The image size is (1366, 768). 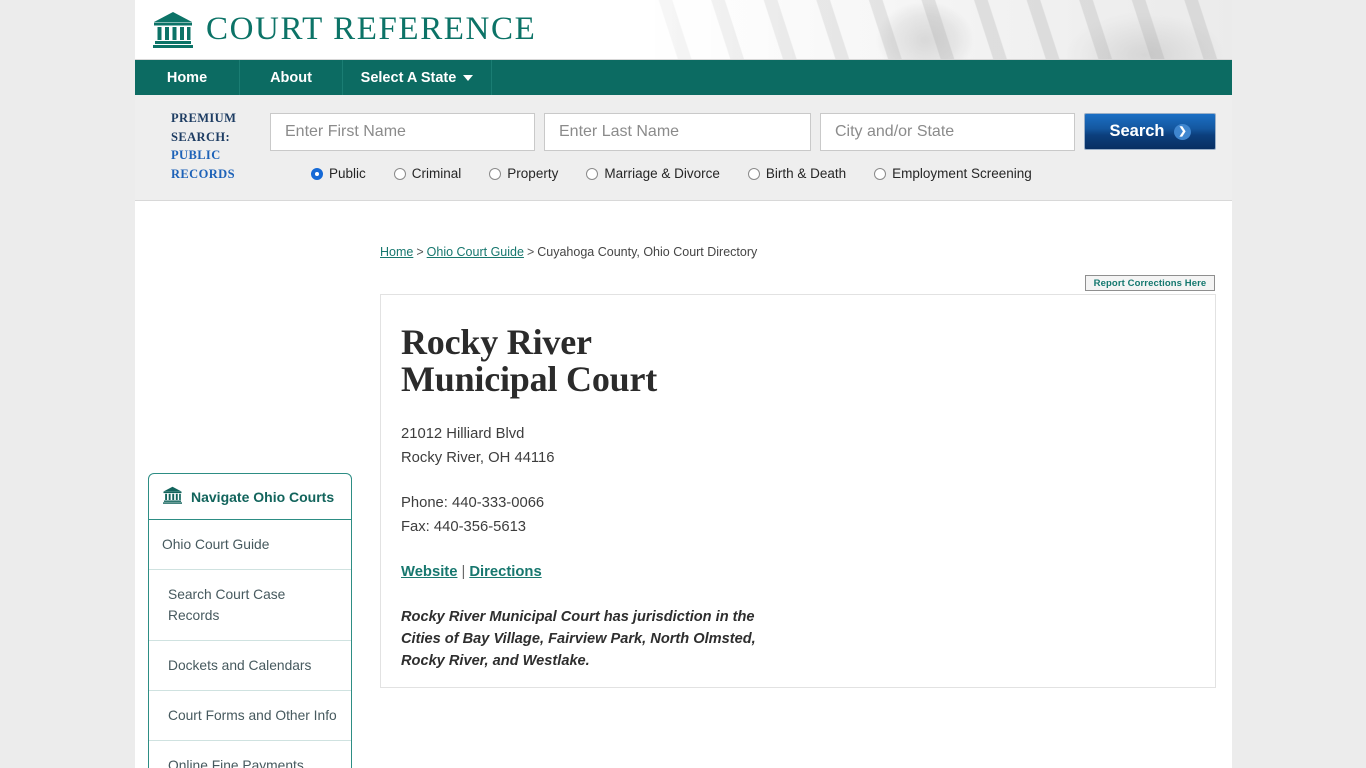 I want to click on court-name-line-2: Municipal Court, so click(x=529, y=379).